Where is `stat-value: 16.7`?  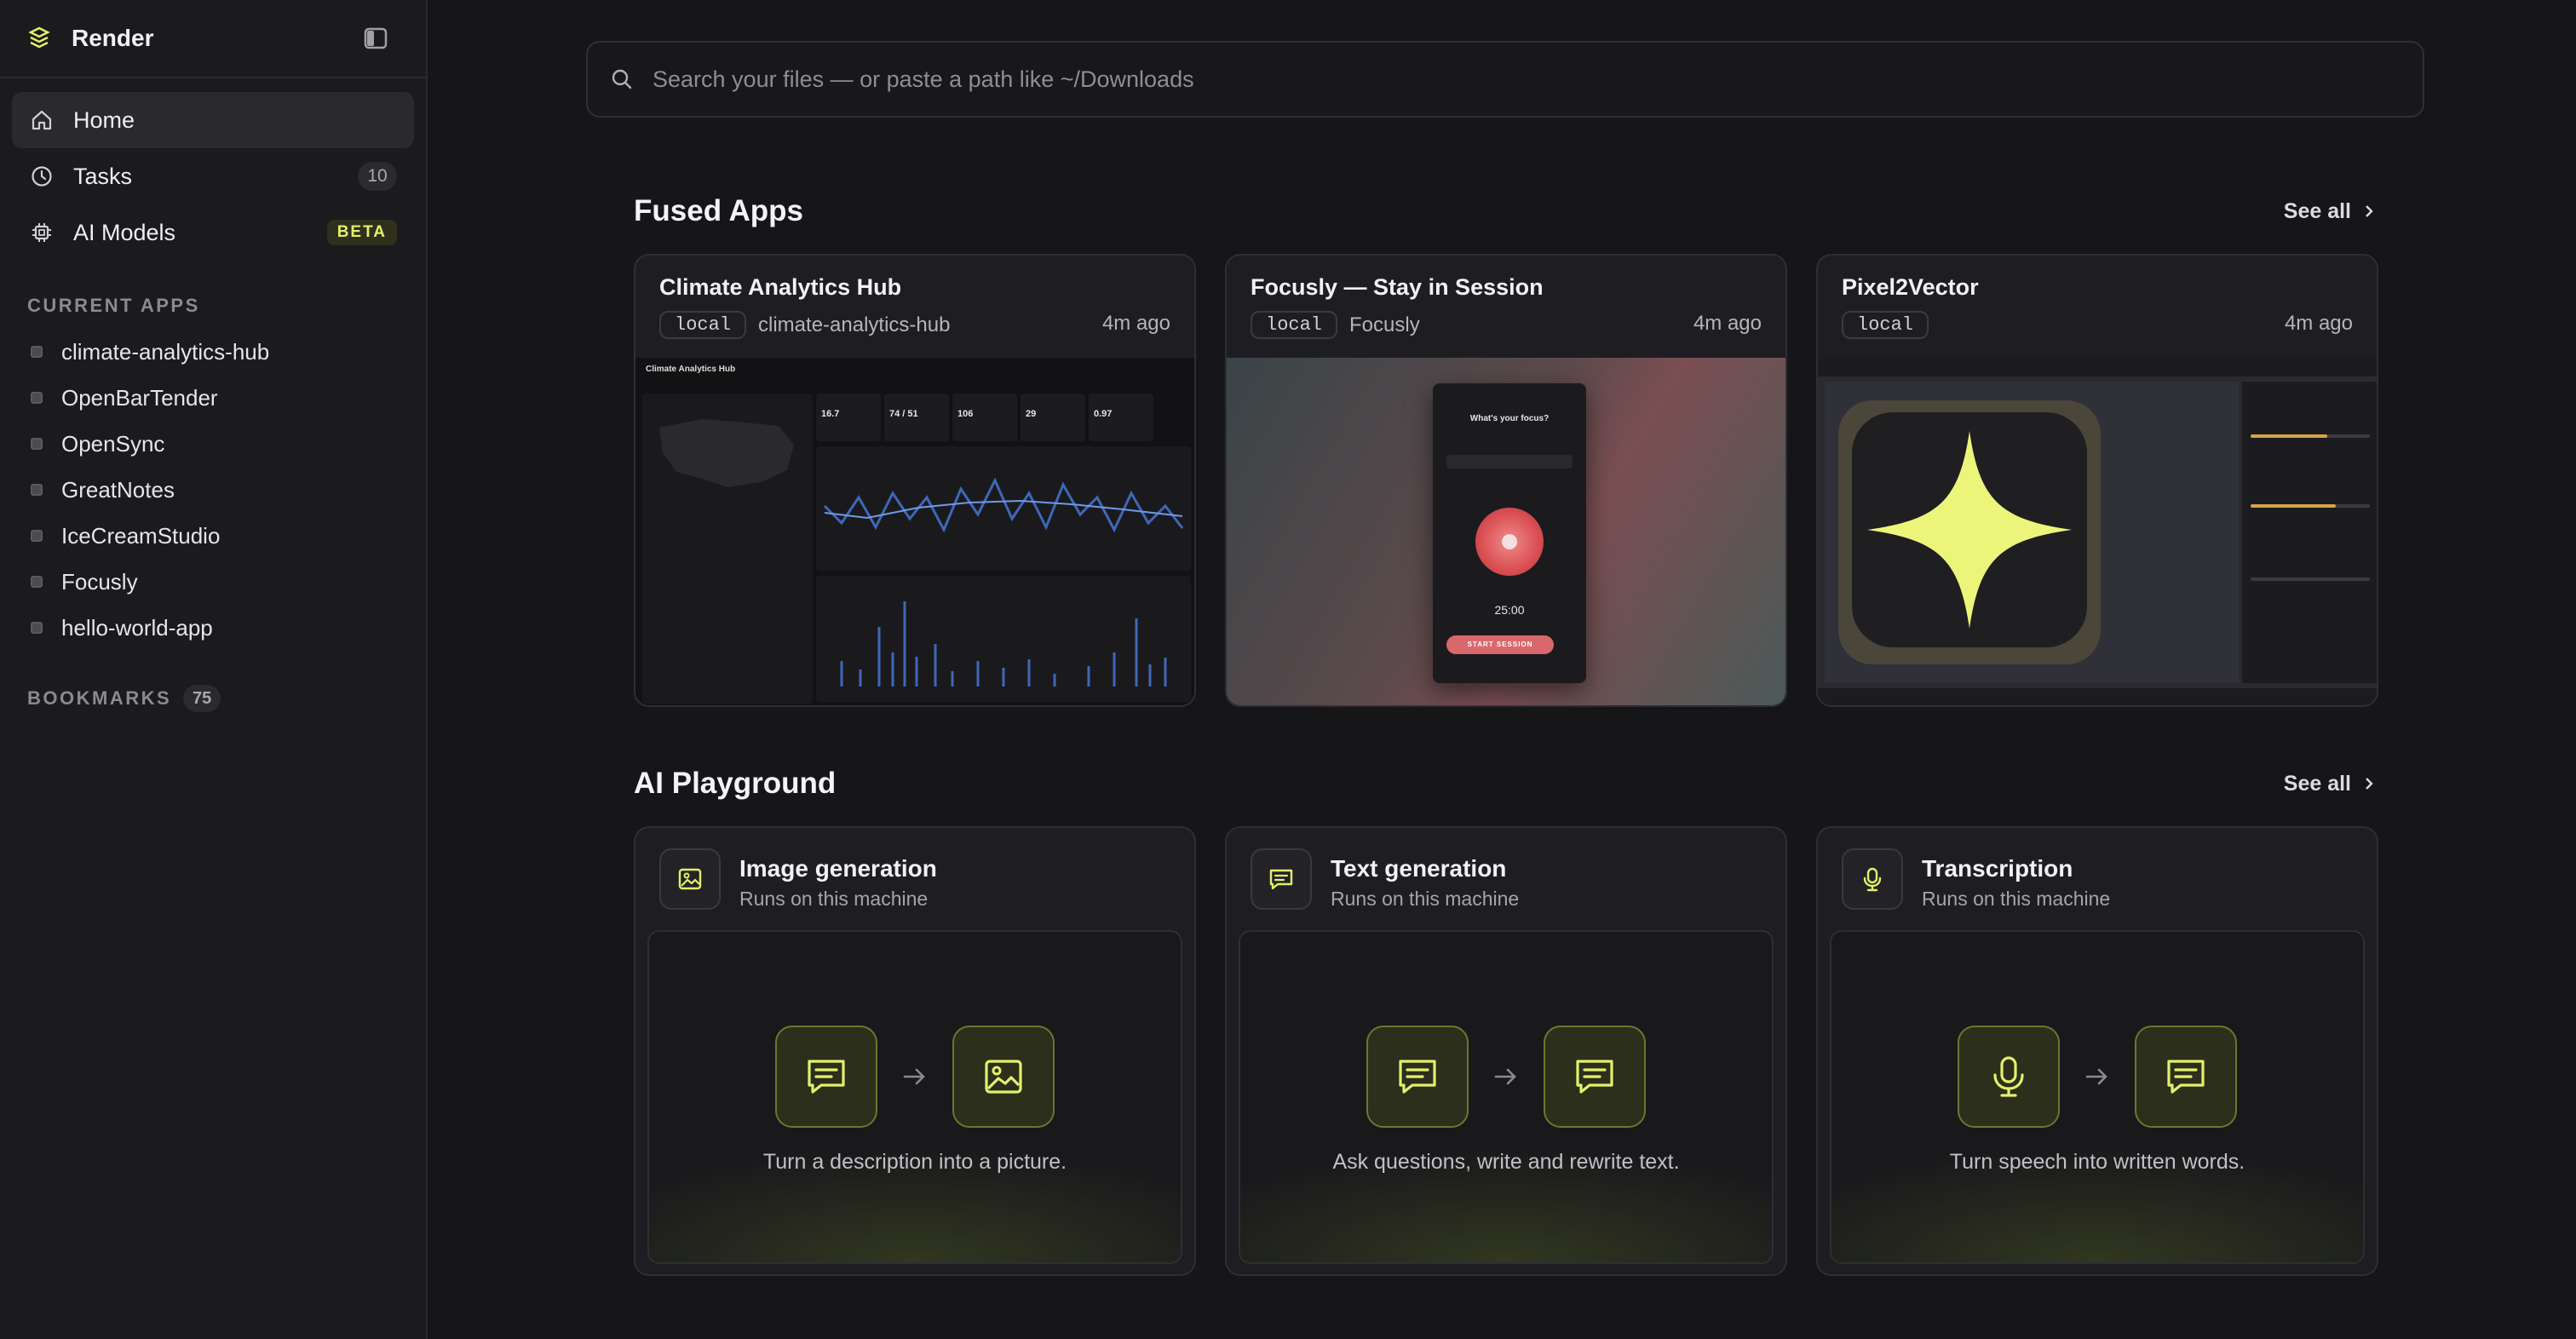
stat-value: 16.7 is located at coordinates (831, 414).